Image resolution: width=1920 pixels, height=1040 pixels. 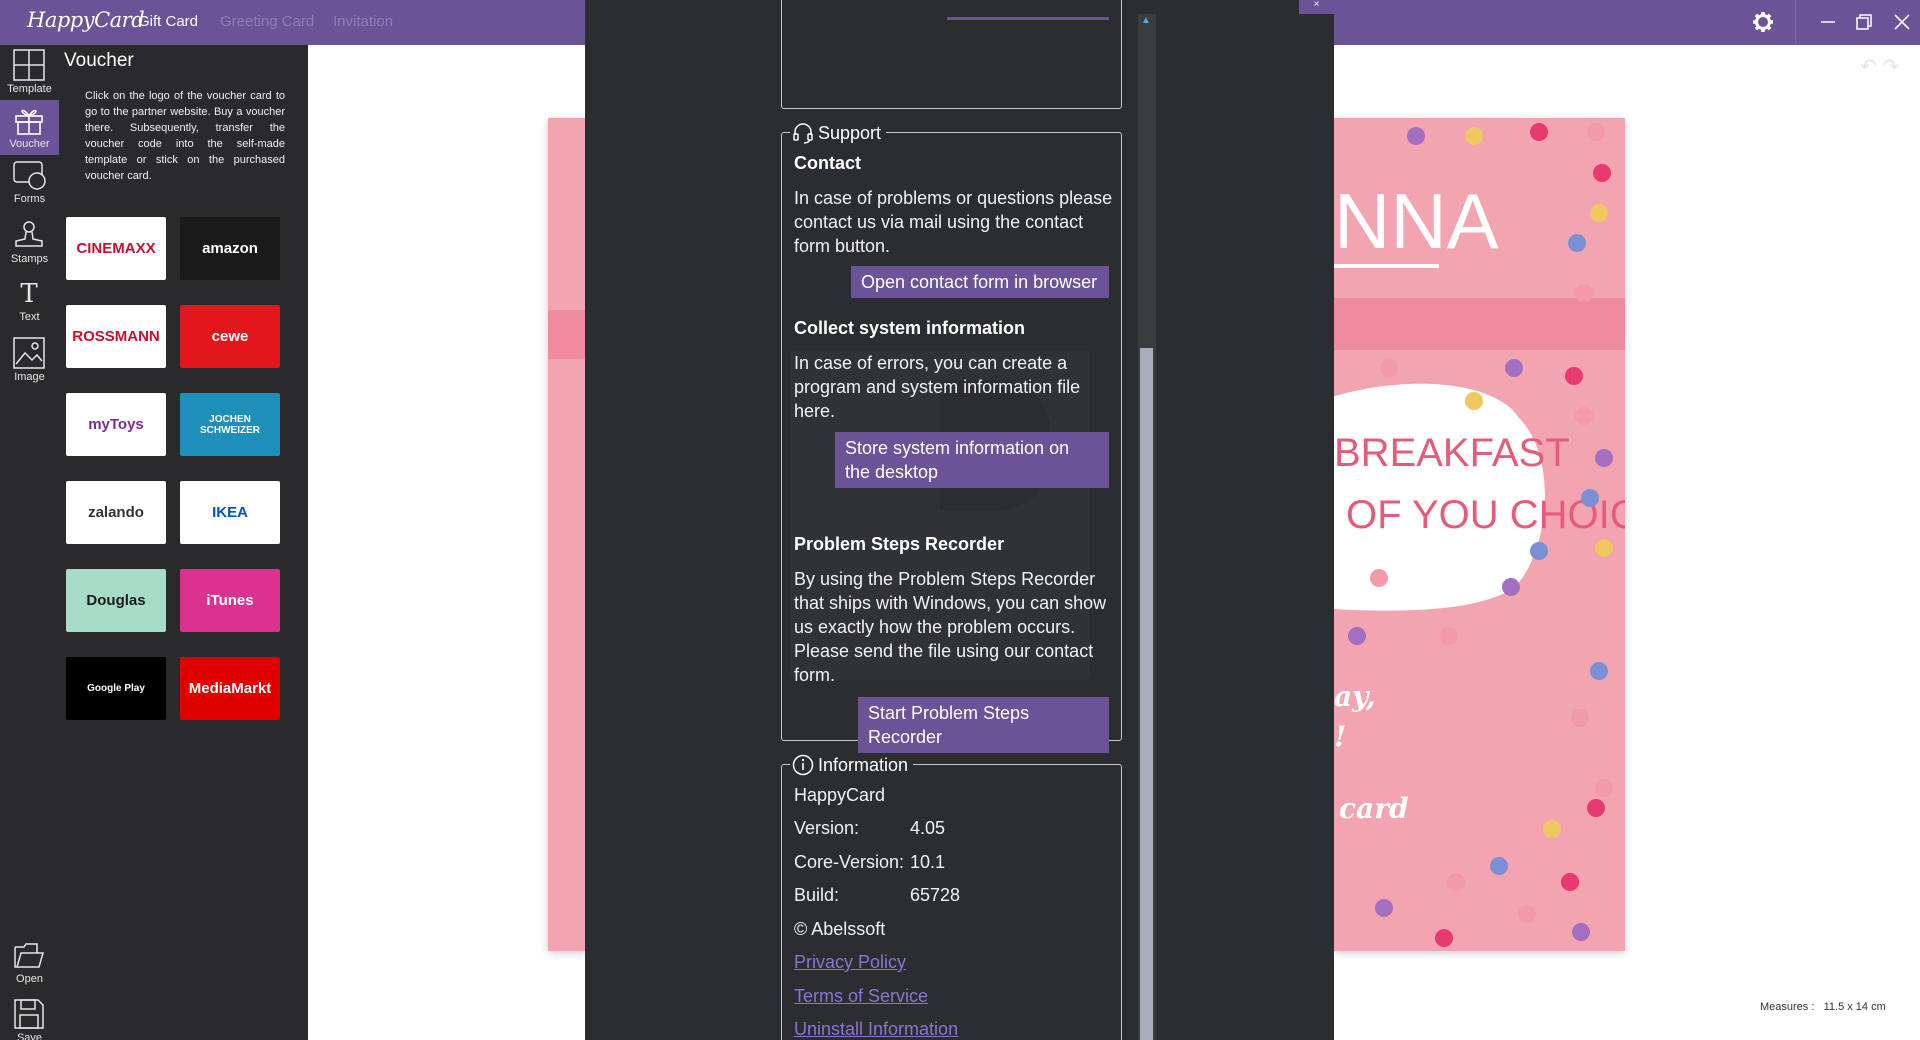 I want to click on core-version-label: Core-Version:, so click(x=849, y=862).